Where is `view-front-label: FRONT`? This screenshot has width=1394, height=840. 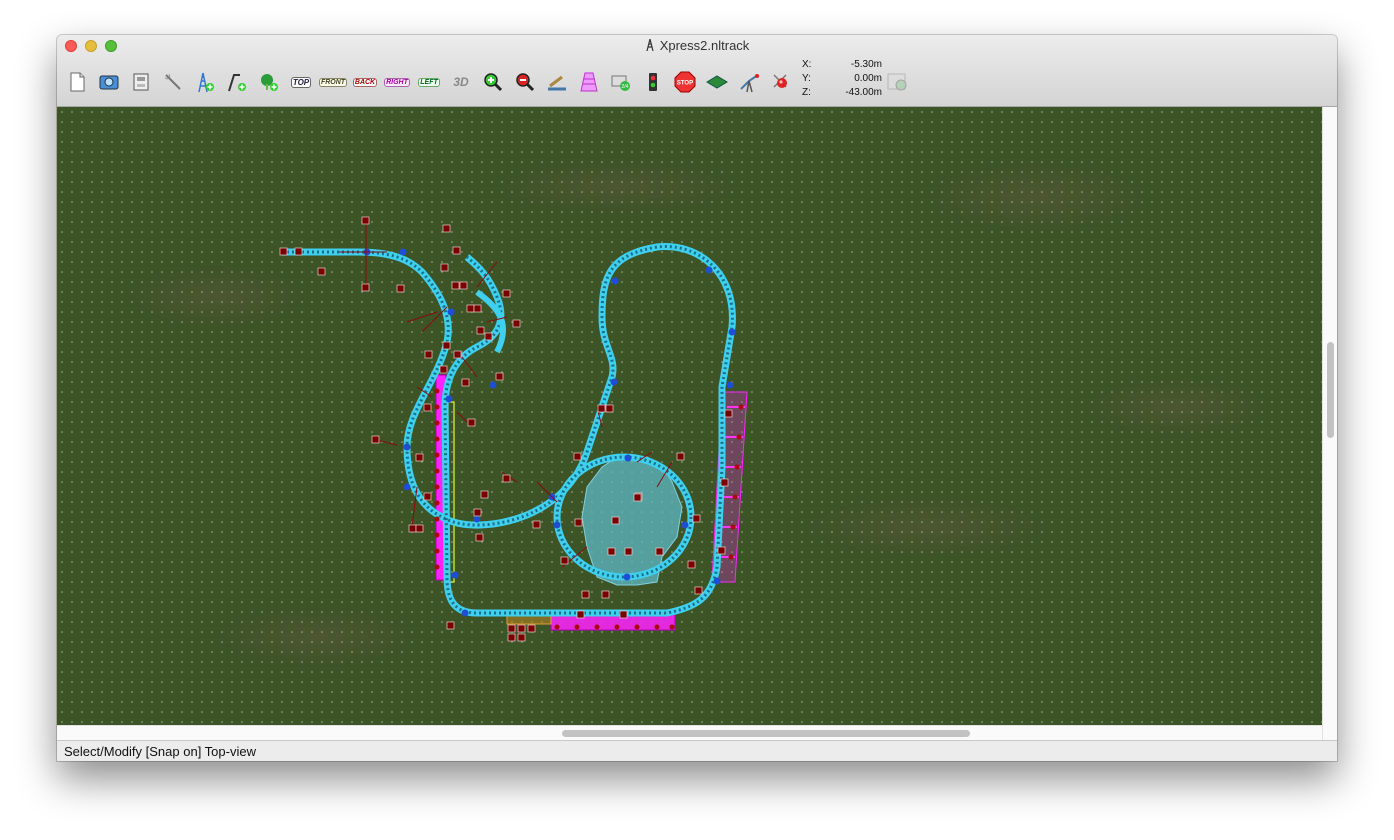 view-front-label: FRONT is located at coordinates (333, 82).